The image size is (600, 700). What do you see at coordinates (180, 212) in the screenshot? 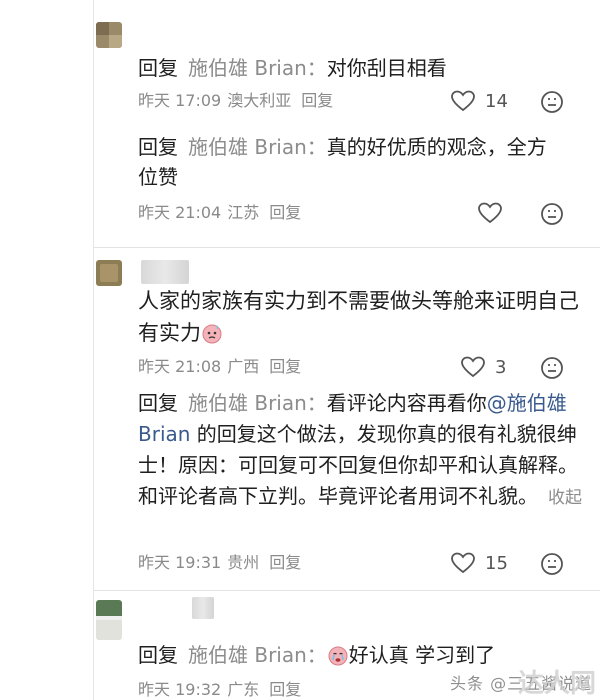
I see `comment-time: 昨天 21:04` at bounding box center [180, 212].